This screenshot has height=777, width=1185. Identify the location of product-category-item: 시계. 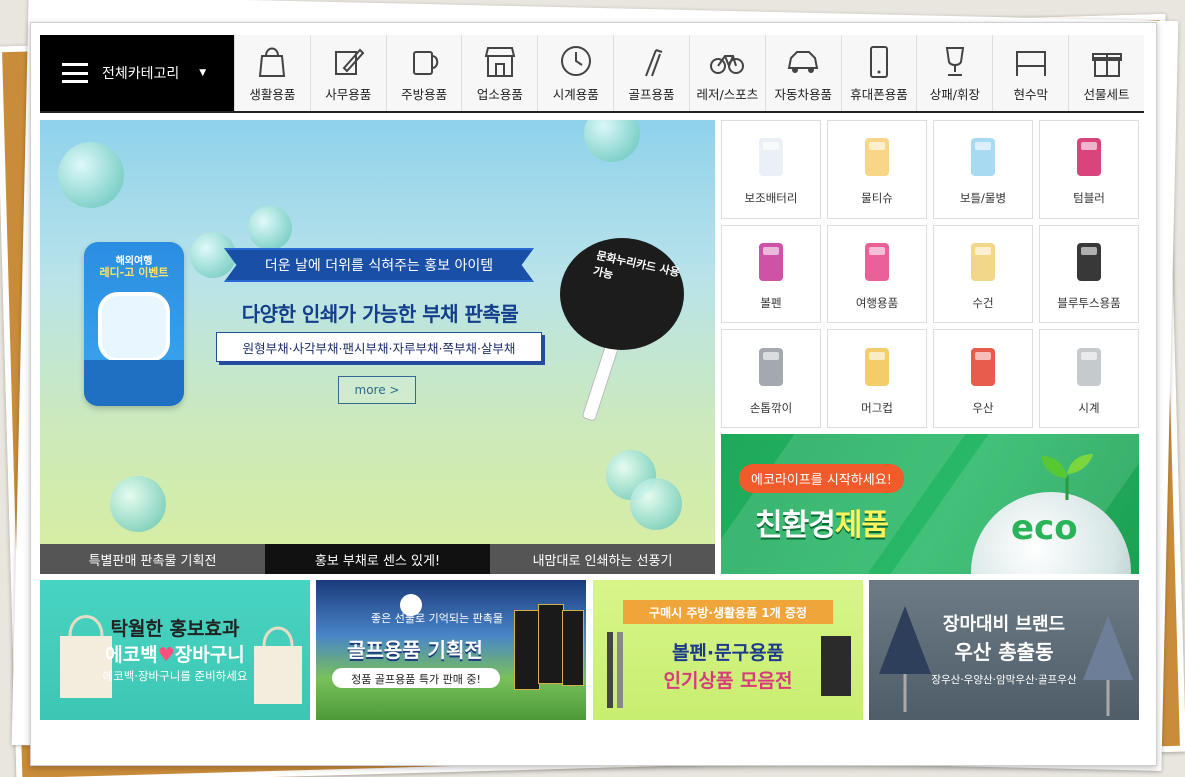
(1089, 378).